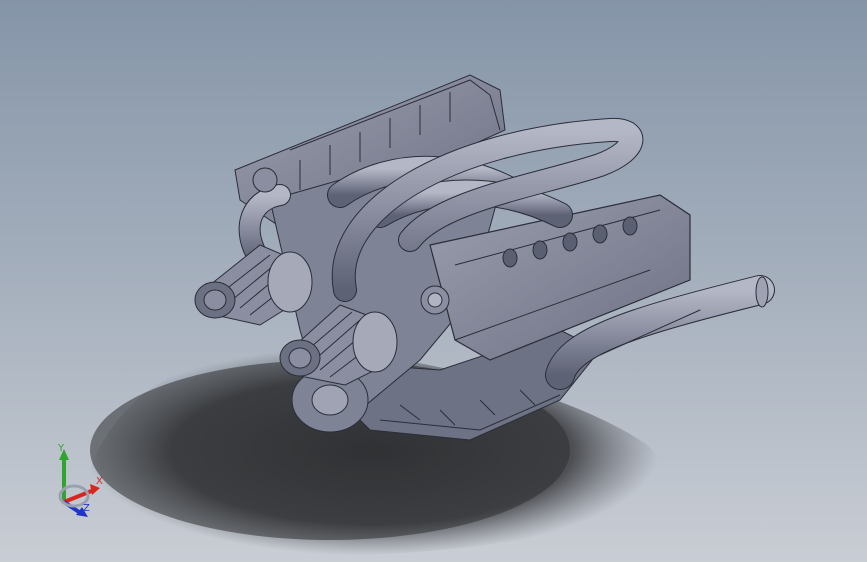  Describe the element at coordinates (86, 508) in the screenshot. I see `z-axis-label: Z` at that location.